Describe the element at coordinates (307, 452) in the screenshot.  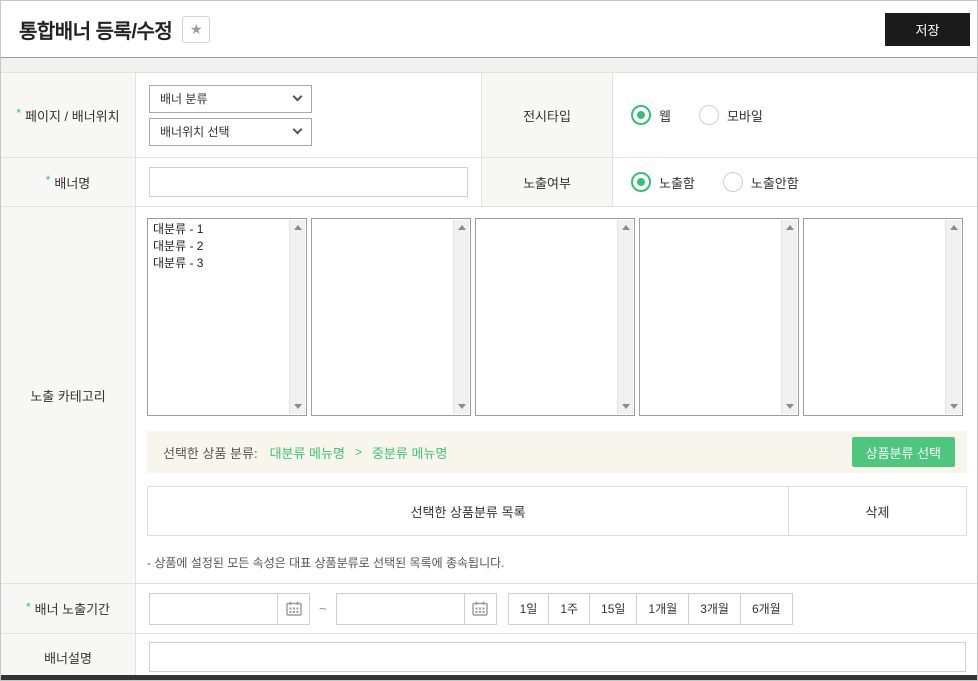
I see `selected-depth1-link: 대분류 메뉴명` at that location.